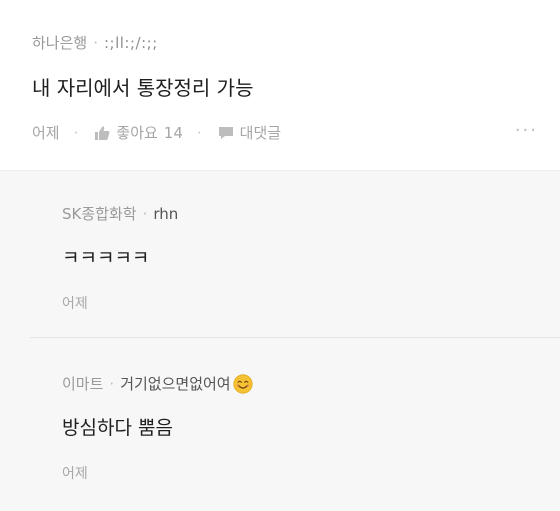  I want to click on like-label: 좋아요, so click(137, 133).